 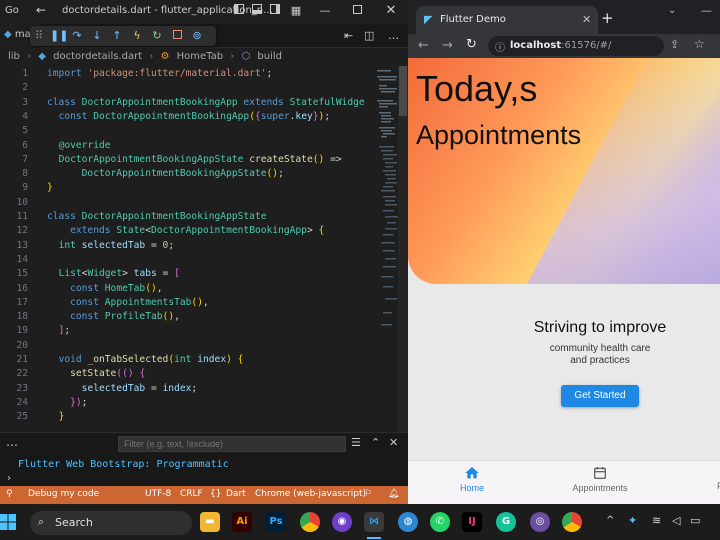 What do you see at coordinates (77, 36) in the screenshot?
I see `step-over-icon: ↷` at bounding box center [77, 36].